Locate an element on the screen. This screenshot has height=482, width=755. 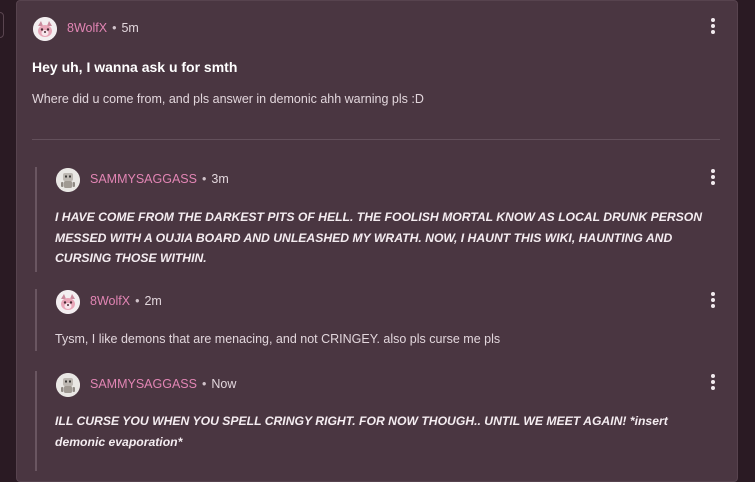
reply-timestamp: 3m is located at coordinates (220, 179).